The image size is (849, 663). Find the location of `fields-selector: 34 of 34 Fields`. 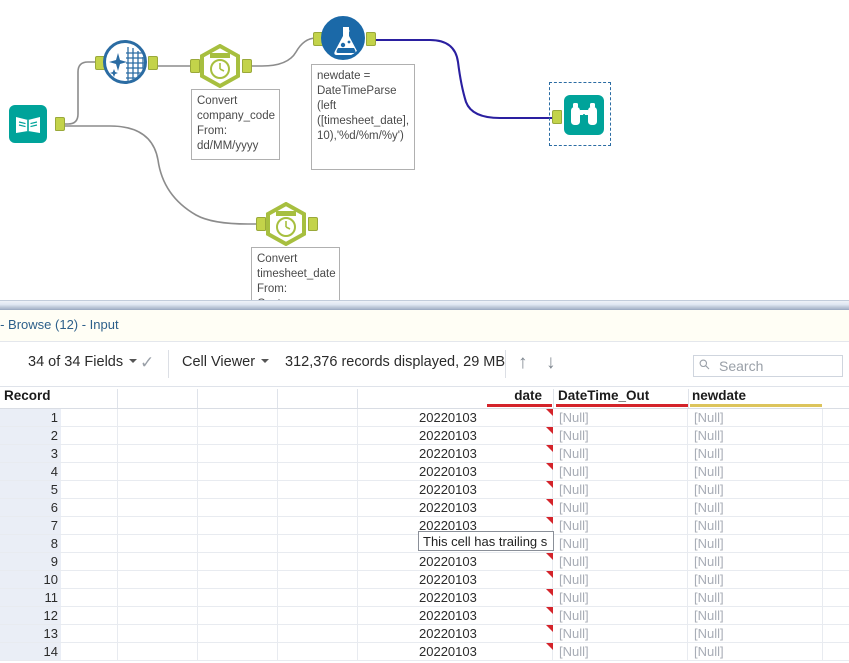

fields-selector: 34 of 34 Fields is located at coordinates (83, 362).